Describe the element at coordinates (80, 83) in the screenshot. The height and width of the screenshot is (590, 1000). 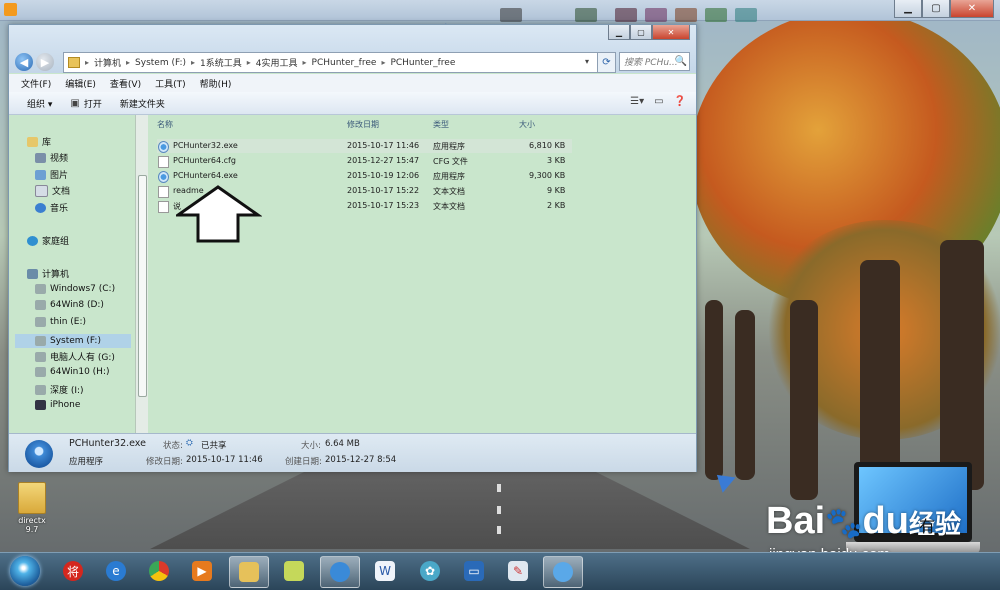
I see `menu-edit: 编辑(E)` at that location.